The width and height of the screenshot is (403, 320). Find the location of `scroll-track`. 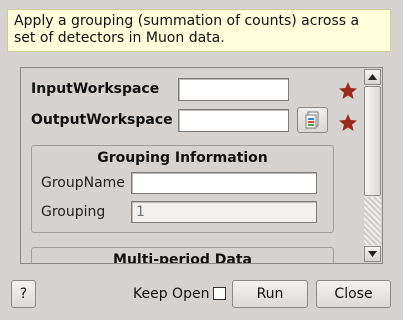

scroll-track is located at coordinates (372, 221).